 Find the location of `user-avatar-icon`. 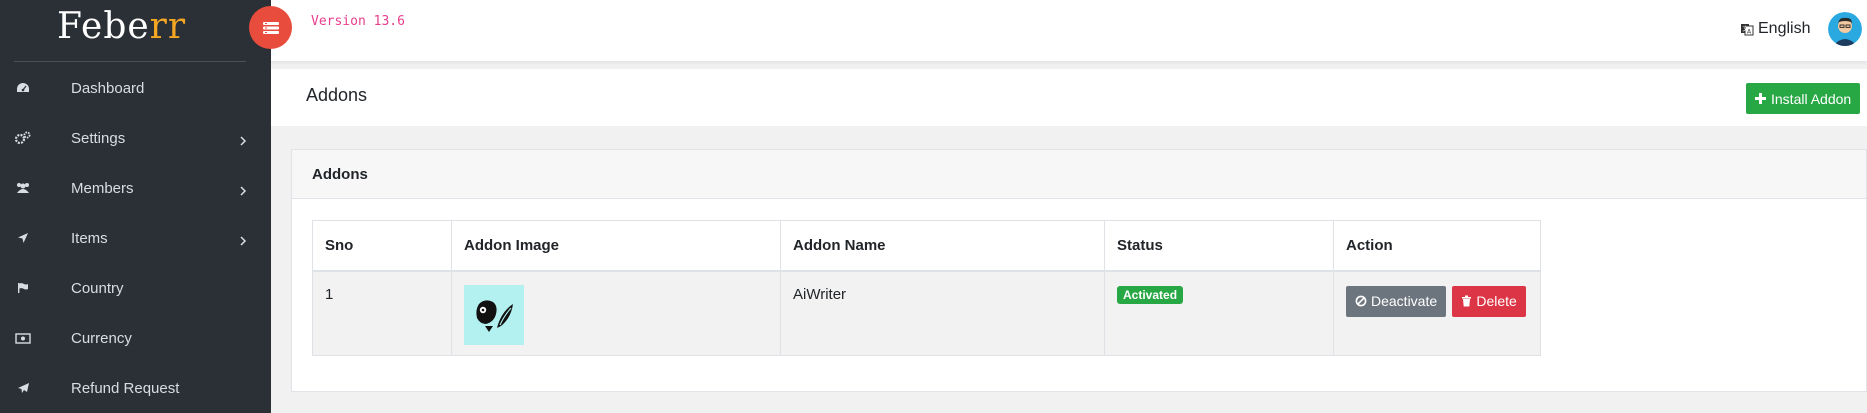

user-avatar-icon is located at coordinates (1845, 29).